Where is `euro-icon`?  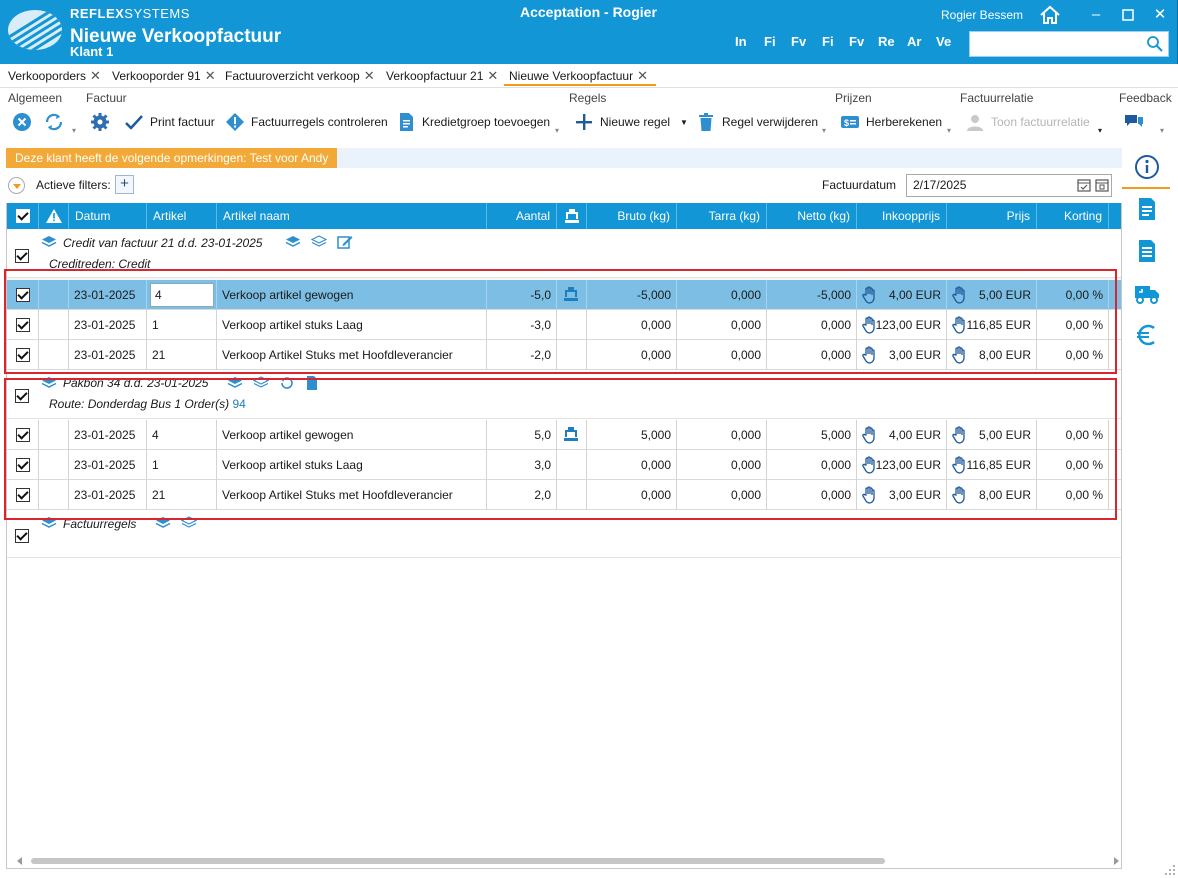
euro-icon is located at coordinates (1147, 335).